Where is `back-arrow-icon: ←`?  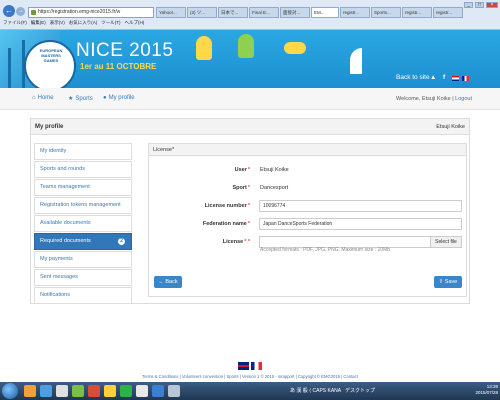 back-arrow-icon: ← is located at coordinates (9, 11).